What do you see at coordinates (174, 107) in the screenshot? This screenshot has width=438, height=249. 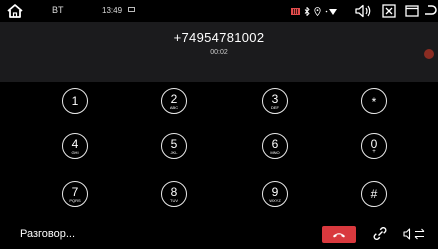 I see `key-letters: ABC` at bounding box center [174, 107].